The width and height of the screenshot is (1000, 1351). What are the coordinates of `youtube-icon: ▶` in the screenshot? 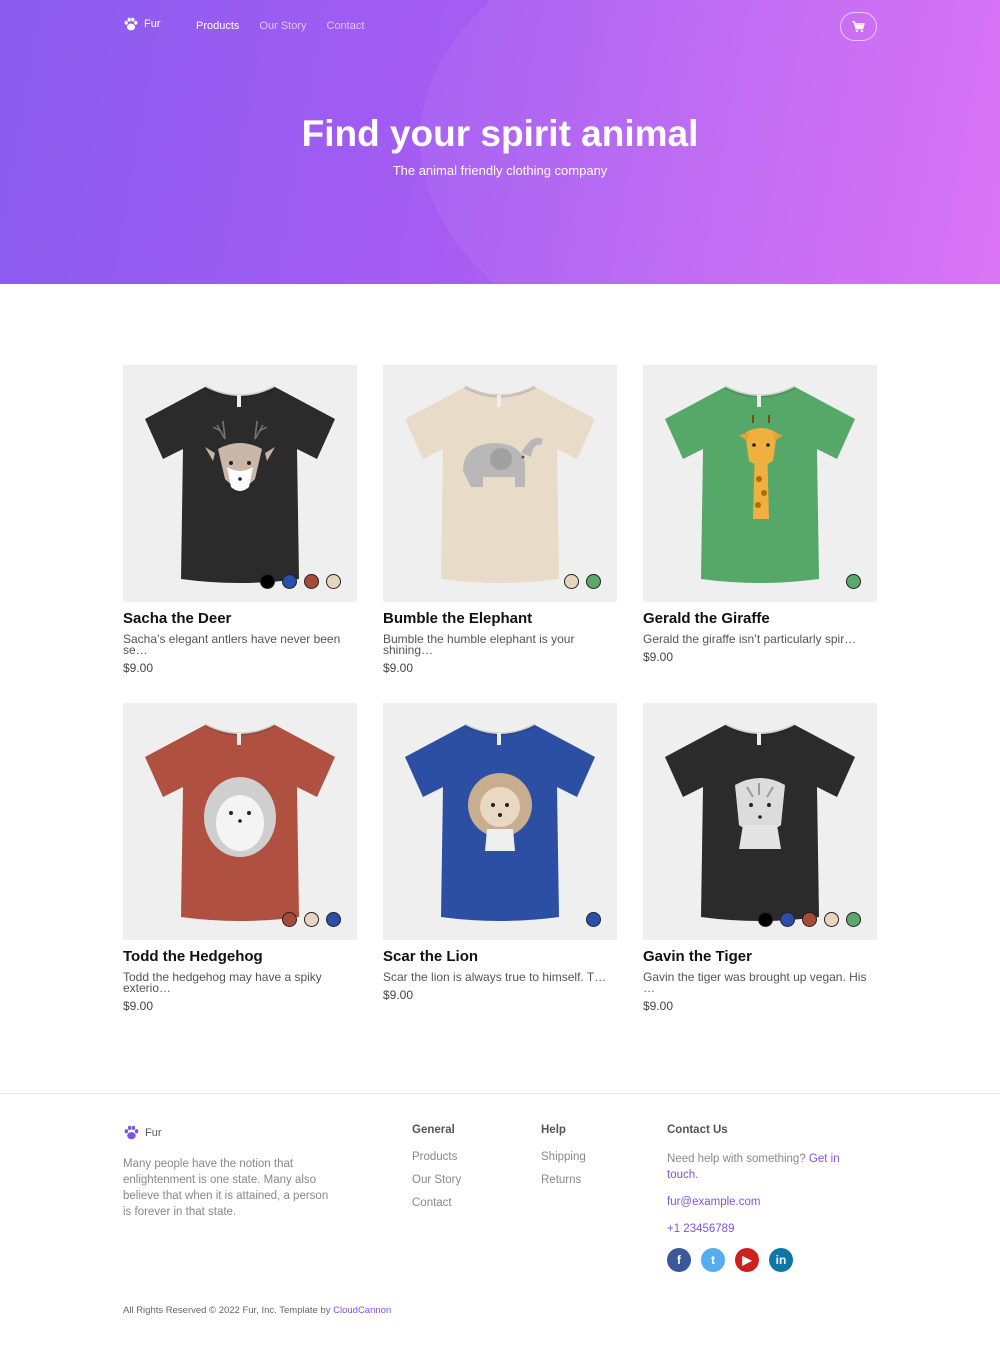 It's located at (747, 1260).